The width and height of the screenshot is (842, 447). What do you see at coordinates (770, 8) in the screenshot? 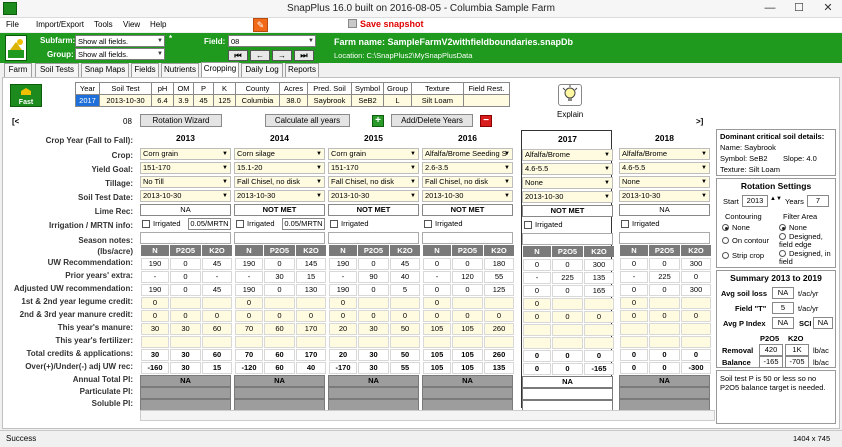
I see `minimize-button: —` at bounding box center [770, 8].